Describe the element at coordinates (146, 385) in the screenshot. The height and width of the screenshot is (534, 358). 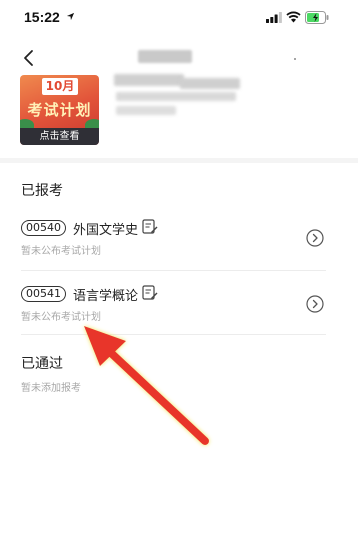
I see `red-annotation-arrow` at that location.